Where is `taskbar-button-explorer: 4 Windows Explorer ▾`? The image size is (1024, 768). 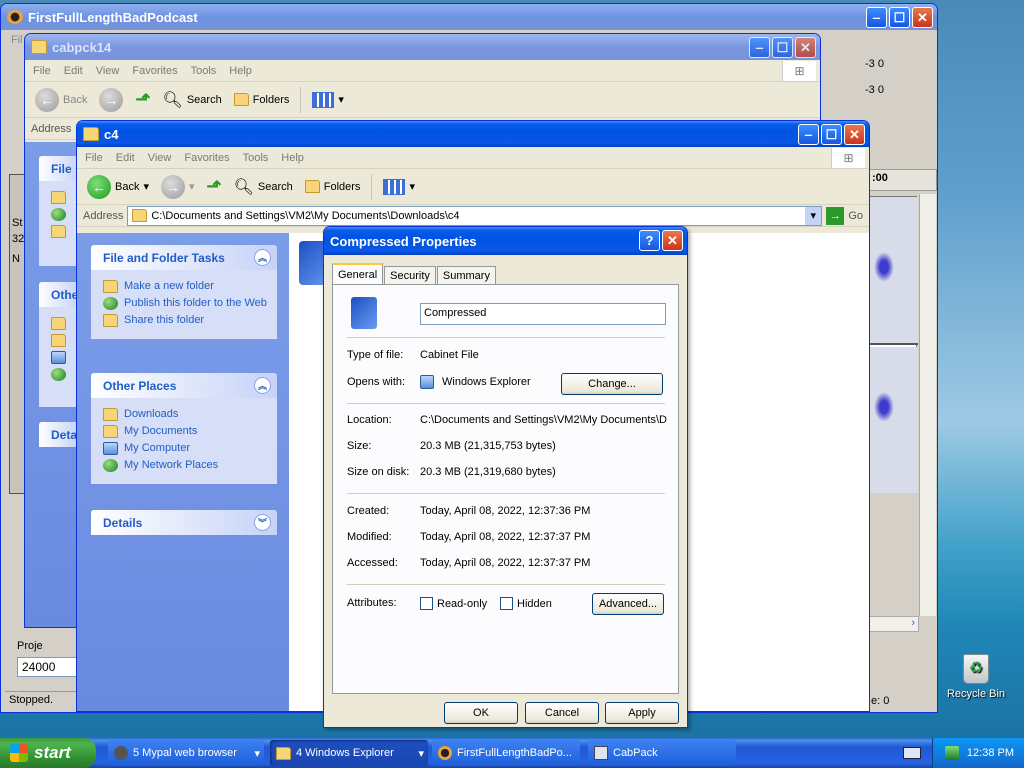 taskbar-button-explorer: 4 Windows Explorer ▾ is located at coordinates (349, 753).